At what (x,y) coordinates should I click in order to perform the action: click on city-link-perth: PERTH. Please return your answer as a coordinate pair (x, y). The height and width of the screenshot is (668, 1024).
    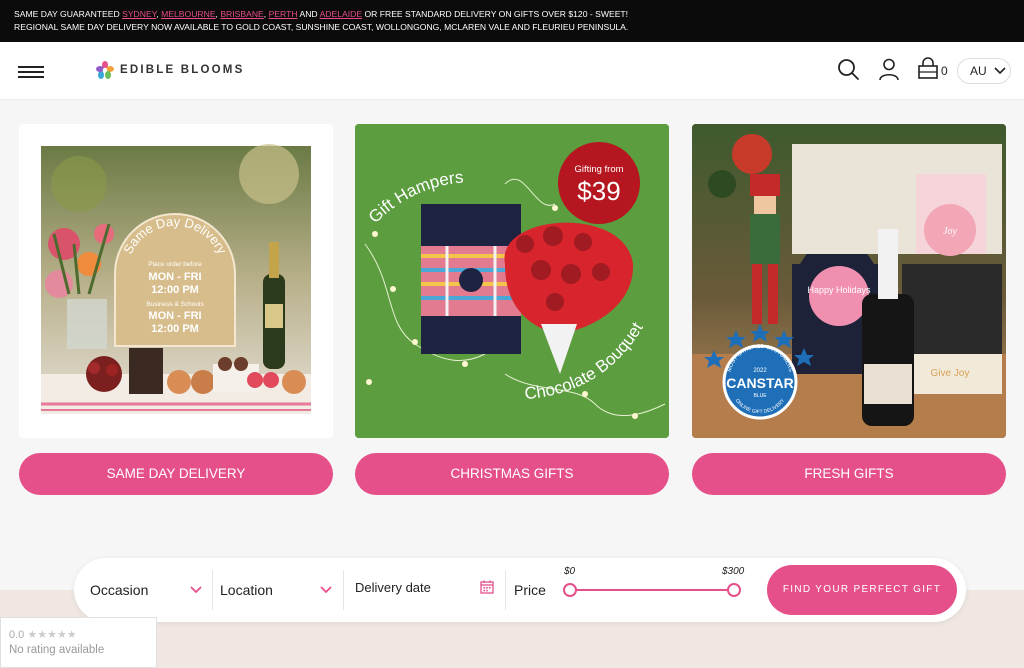
    Looking at the image, I should click on (283, 14).